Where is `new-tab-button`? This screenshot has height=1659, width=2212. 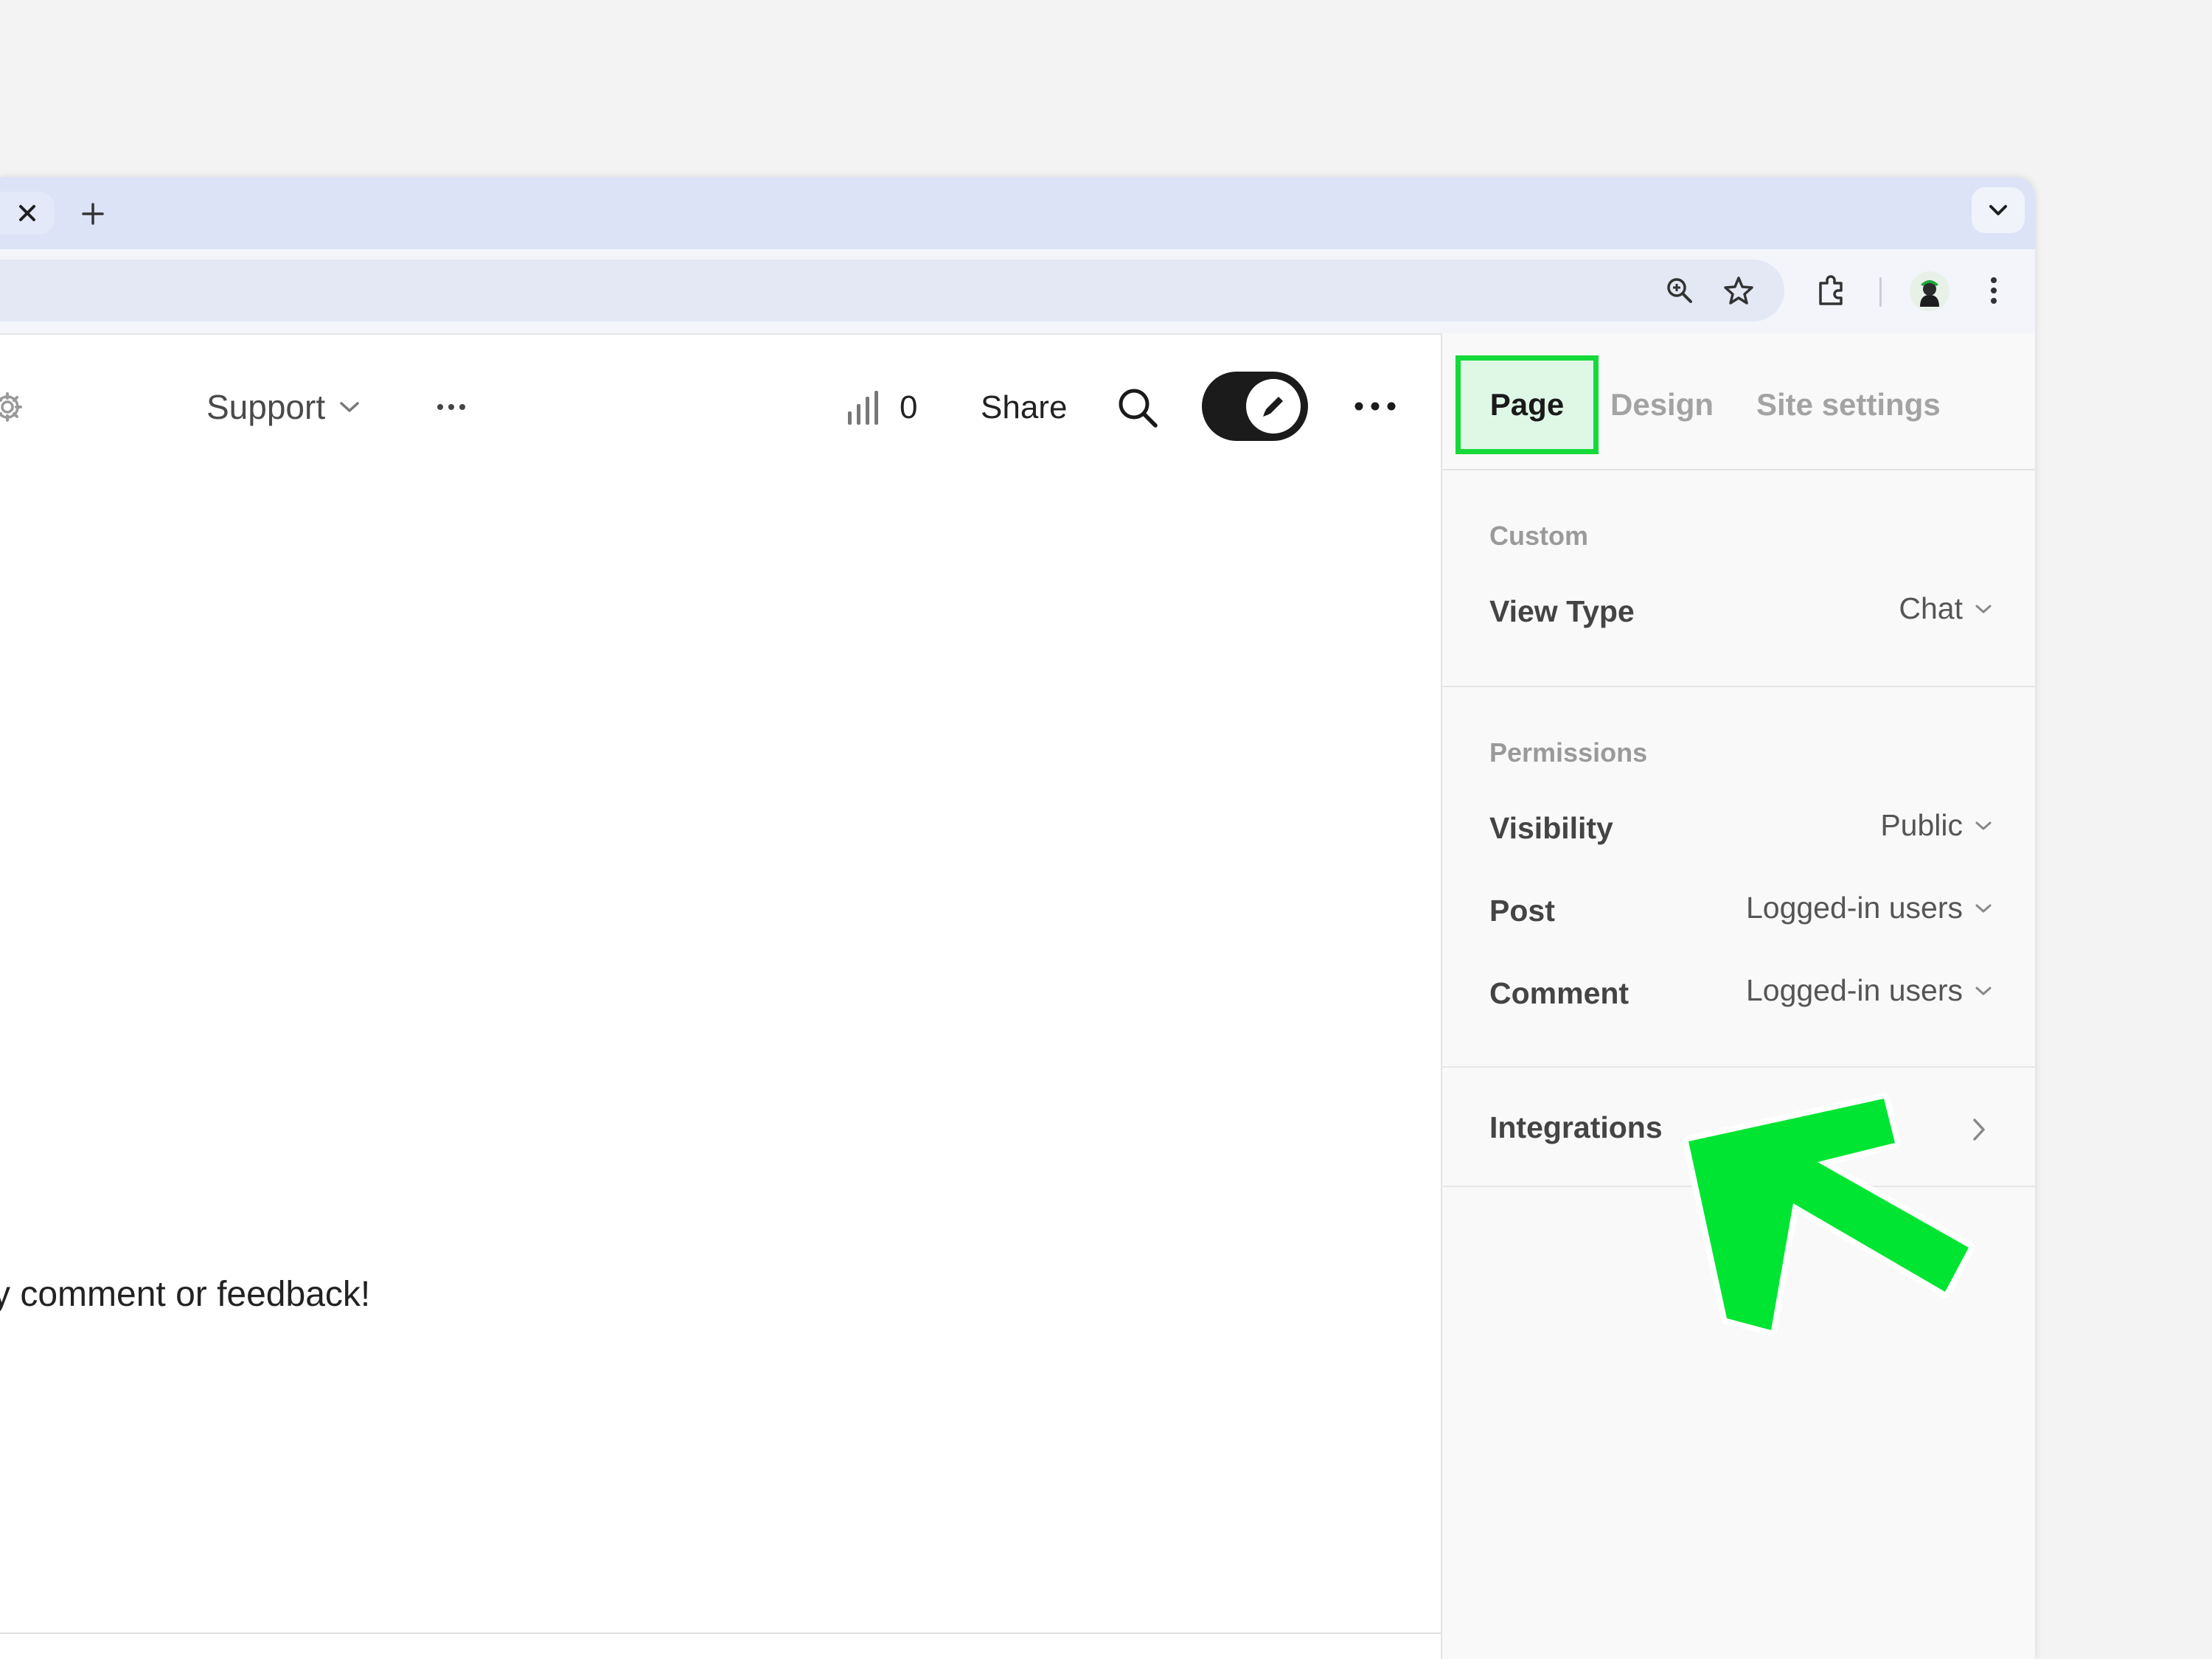
new-tab-button is located at coordinates (93, 213).